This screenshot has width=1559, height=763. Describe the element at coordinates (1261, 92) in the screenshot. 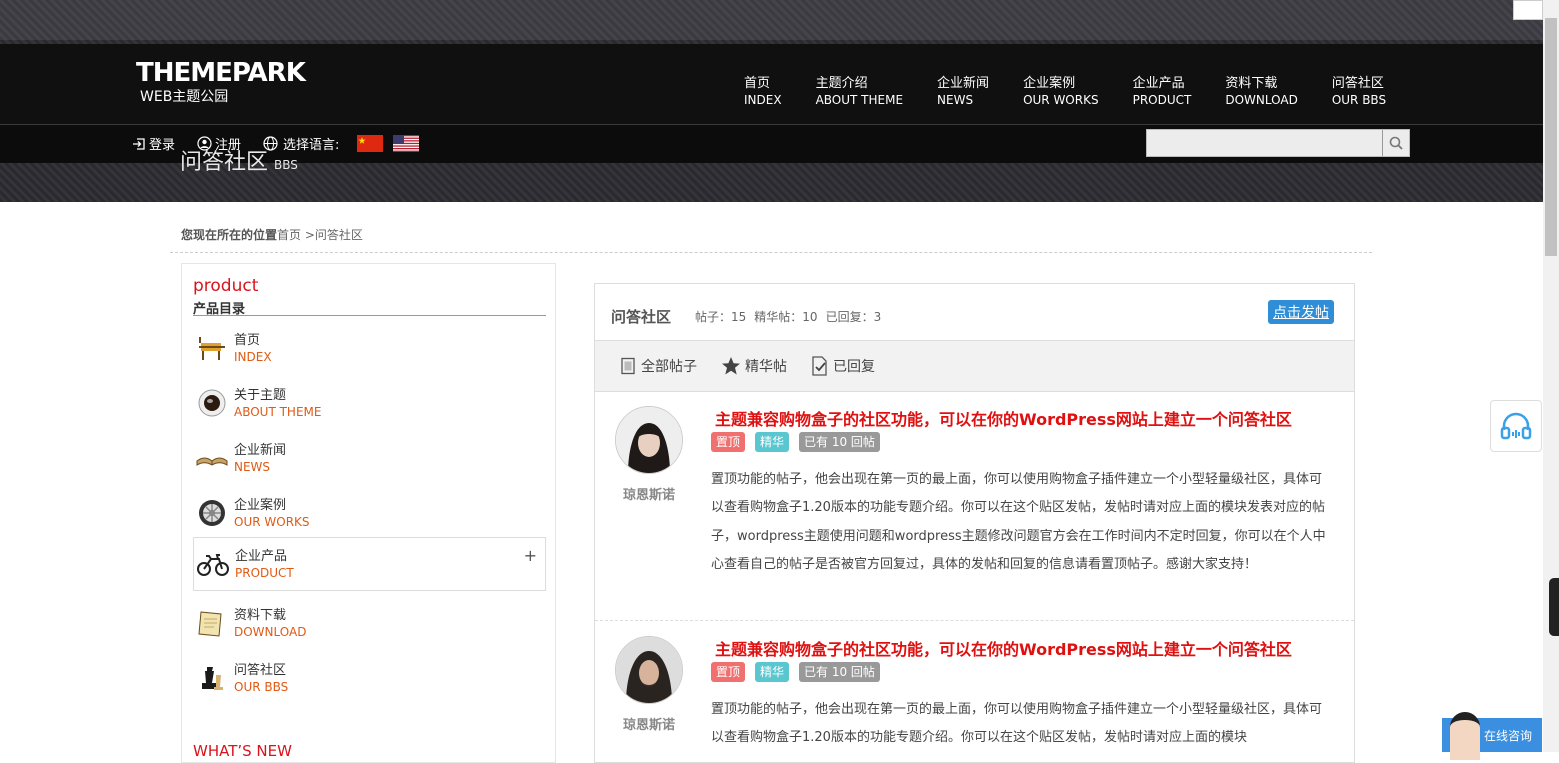

I see `nav-item-download: 资料下载 DOWNLOAD` at that location.